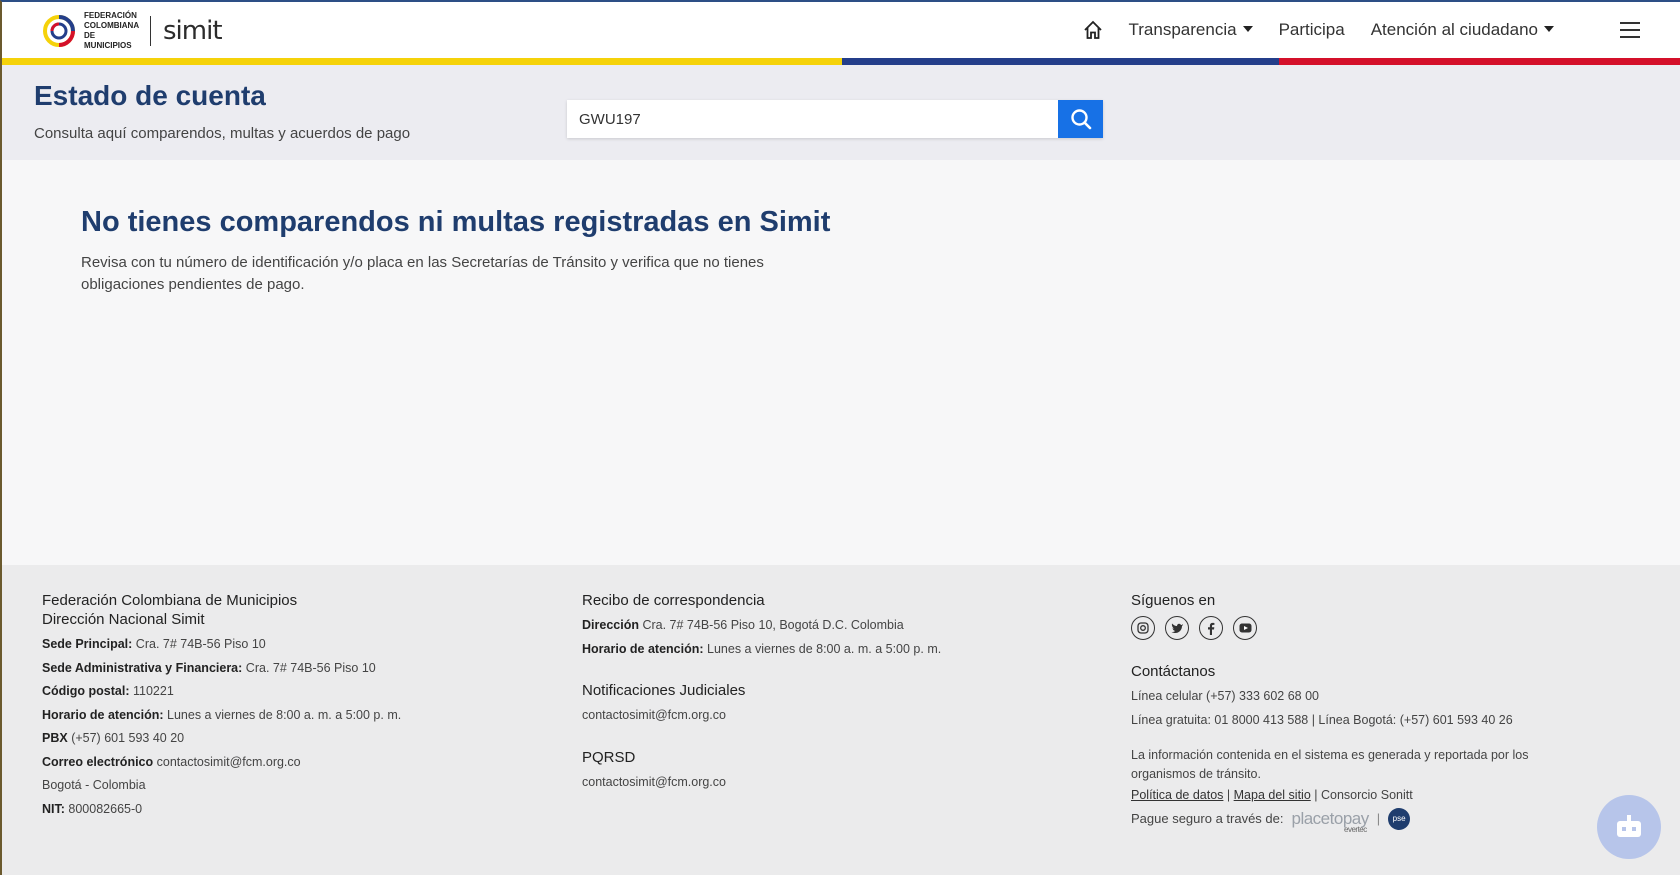  What do you see at coordinates (1355, 829) in the screenshot?
I see `evertec-text: evertec` at bounding box center [1355, 829].